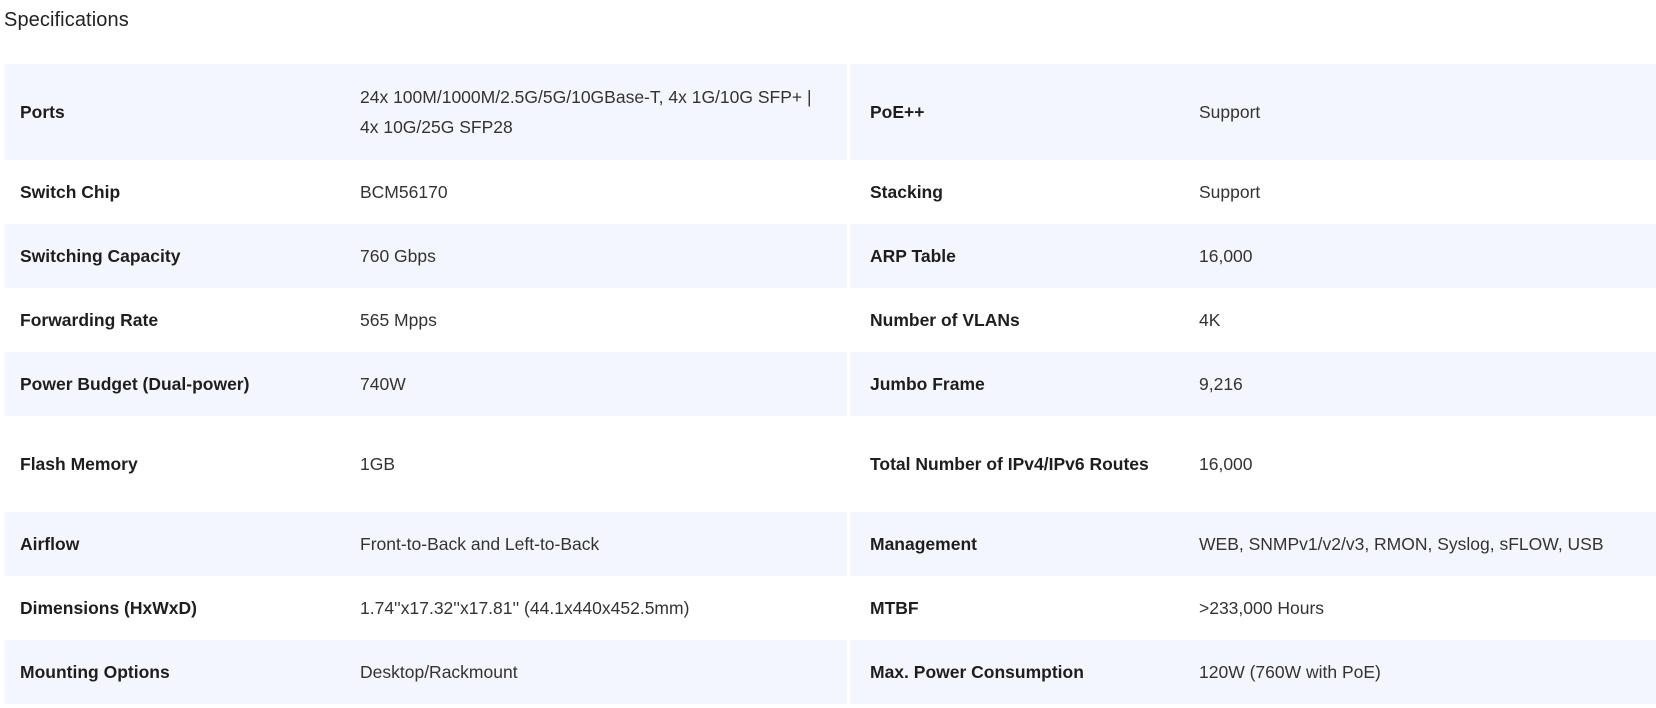 The image size is (1656, 708). I want to click on spec-label: Total Number of IPv4/IPv6 Routes, so click(1016, 464).